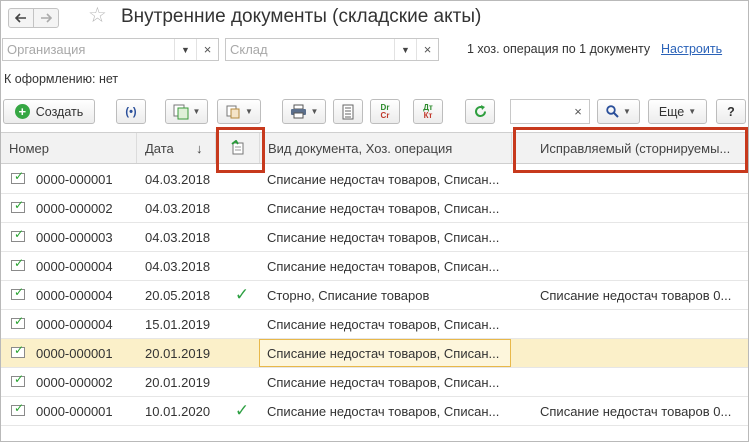 The height and width of the screenshot is (442, 749). I want to click on document-number: 0000-000001, so click(74, 353).